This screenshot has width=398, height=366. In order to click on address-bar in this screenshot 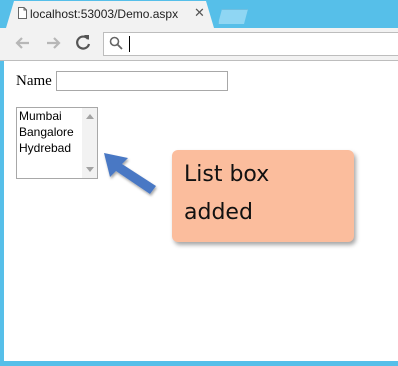, I will do `click(250, 44)`.